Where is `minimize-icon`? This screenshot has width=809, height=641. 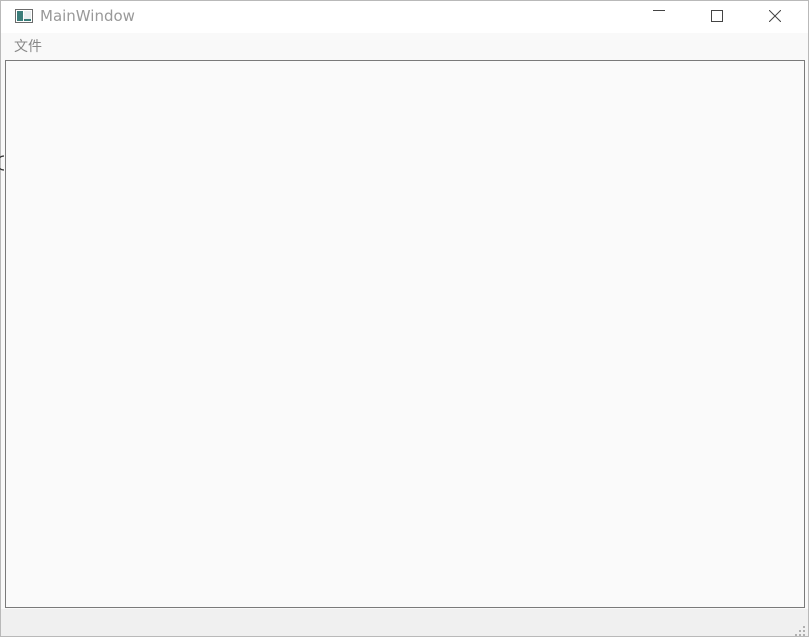
minimize-icon is located at coordinates (659, 16).